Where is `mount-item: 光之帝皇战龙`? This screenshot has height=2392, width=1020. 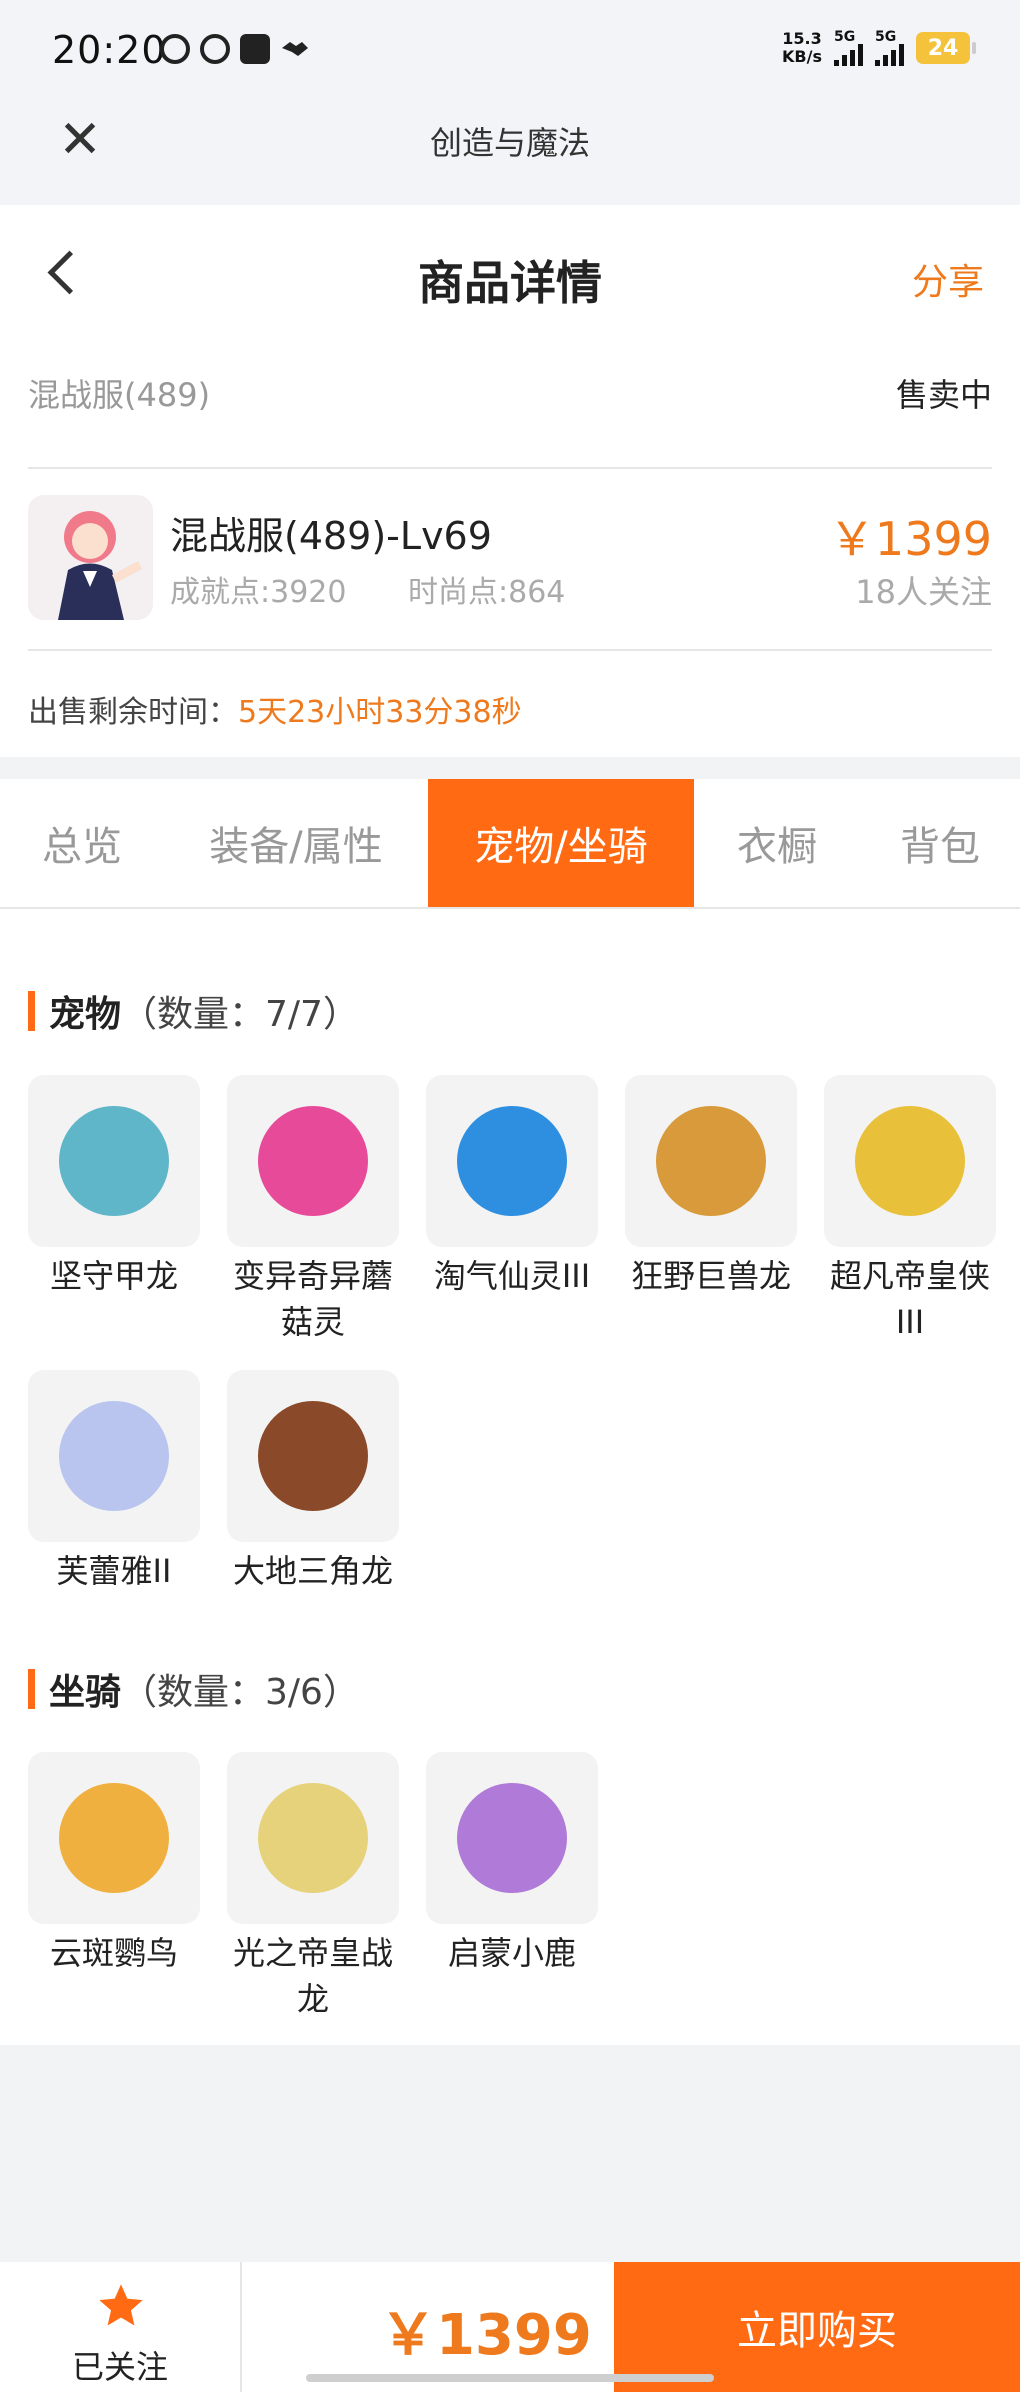 mount-item: 光之帝皇战龙 is located at coordinates (313, 1887).